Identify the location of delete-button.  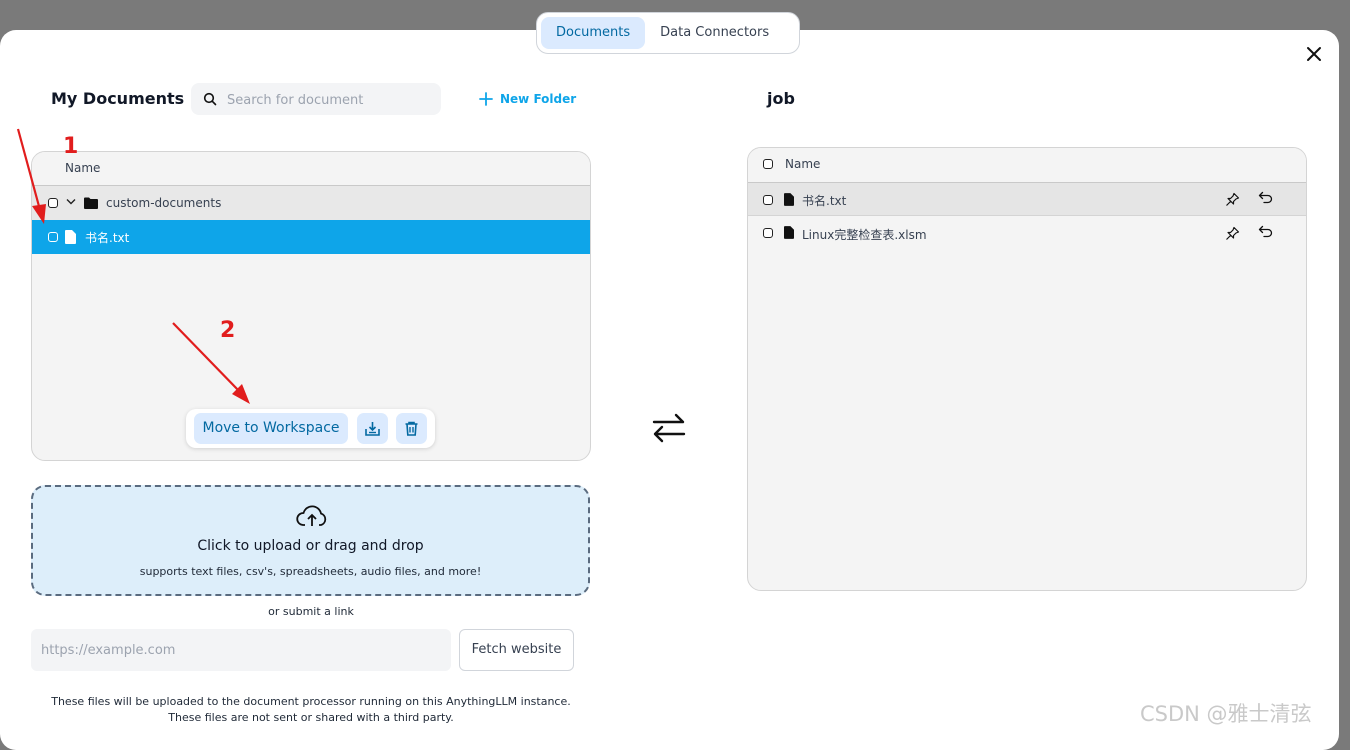
(411, 428).